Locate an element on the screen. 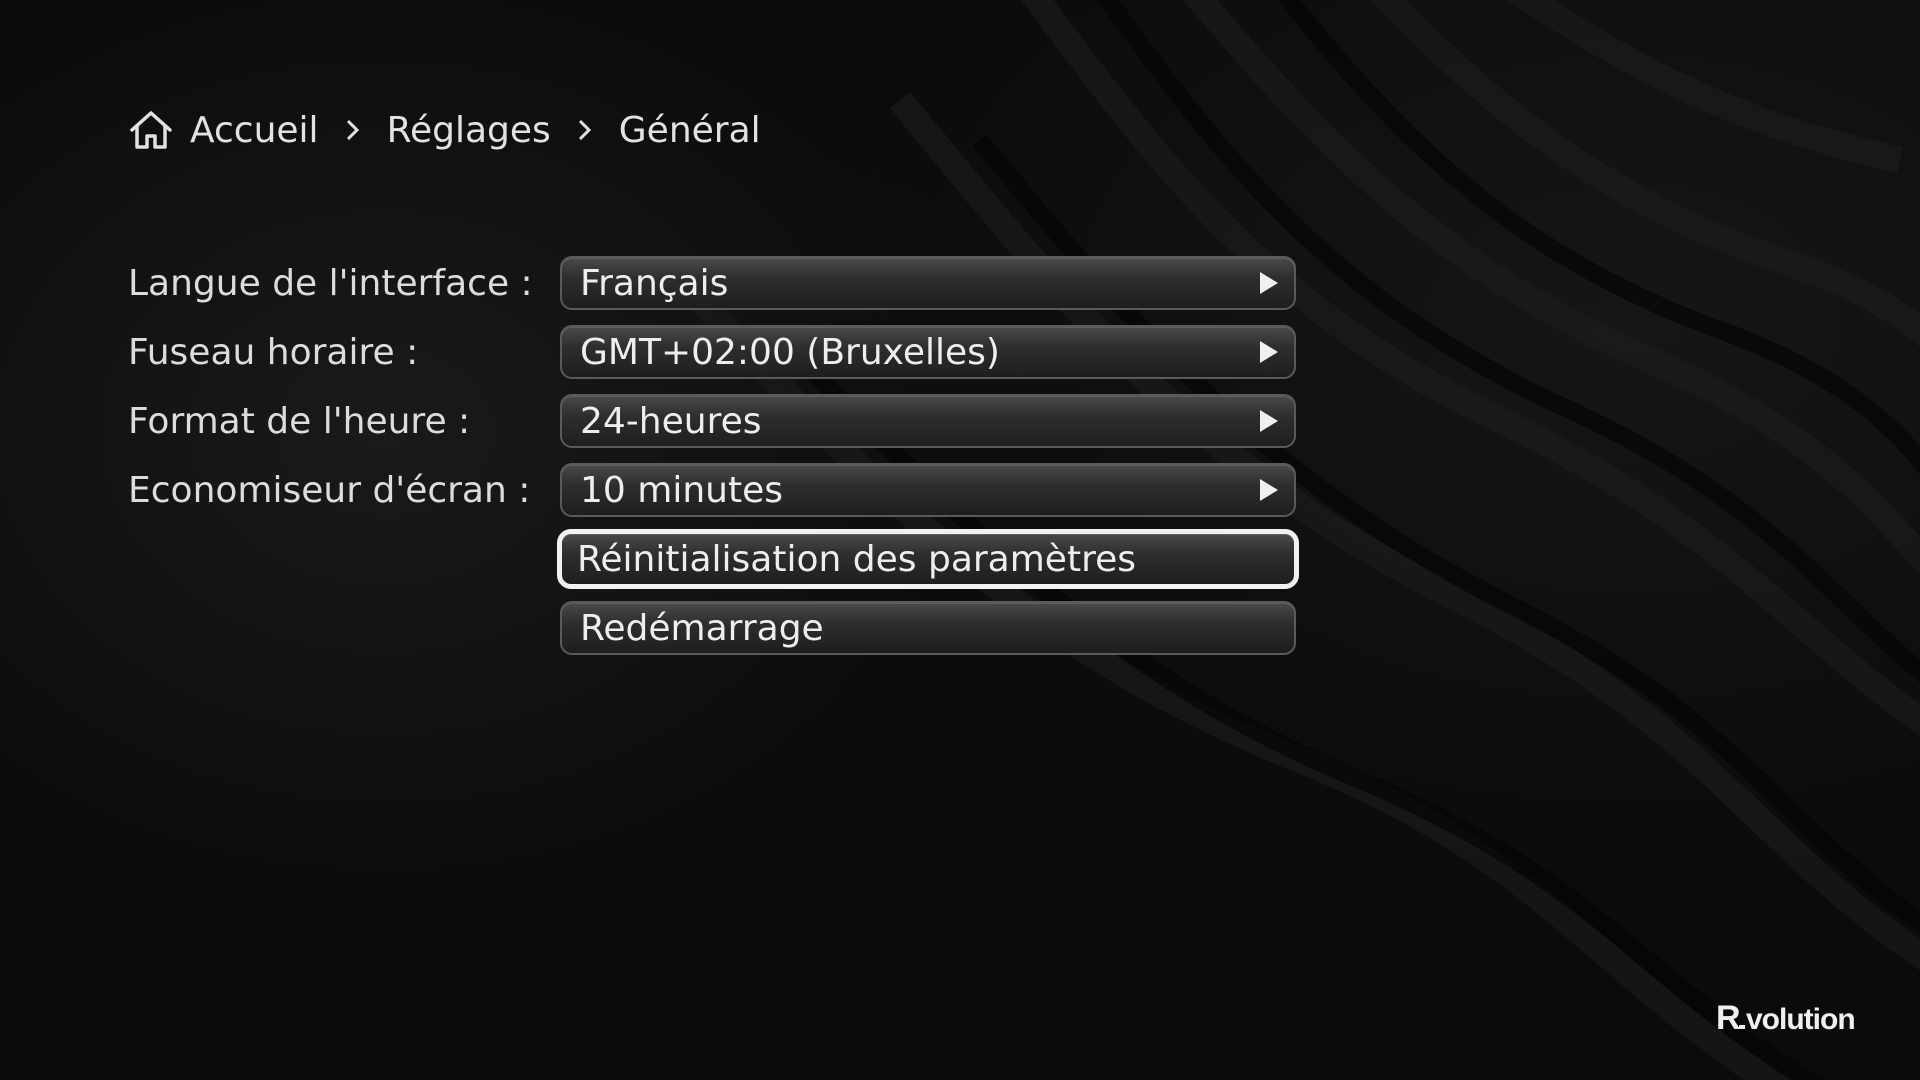 This screenshot has width=1920, height=1080. setting-value: Français is located at coordinates (654, 283).